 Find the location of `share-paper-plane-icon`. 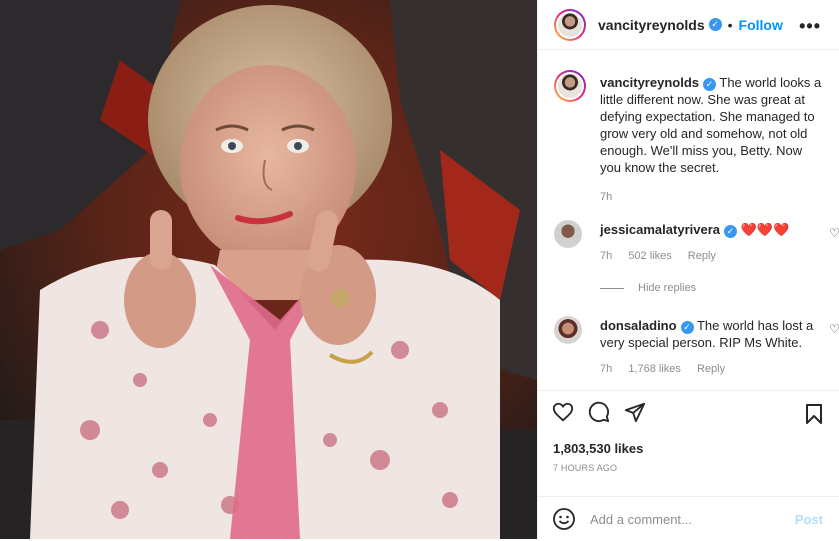

share-paper-plane-icon is located at coordinates (635, 412).